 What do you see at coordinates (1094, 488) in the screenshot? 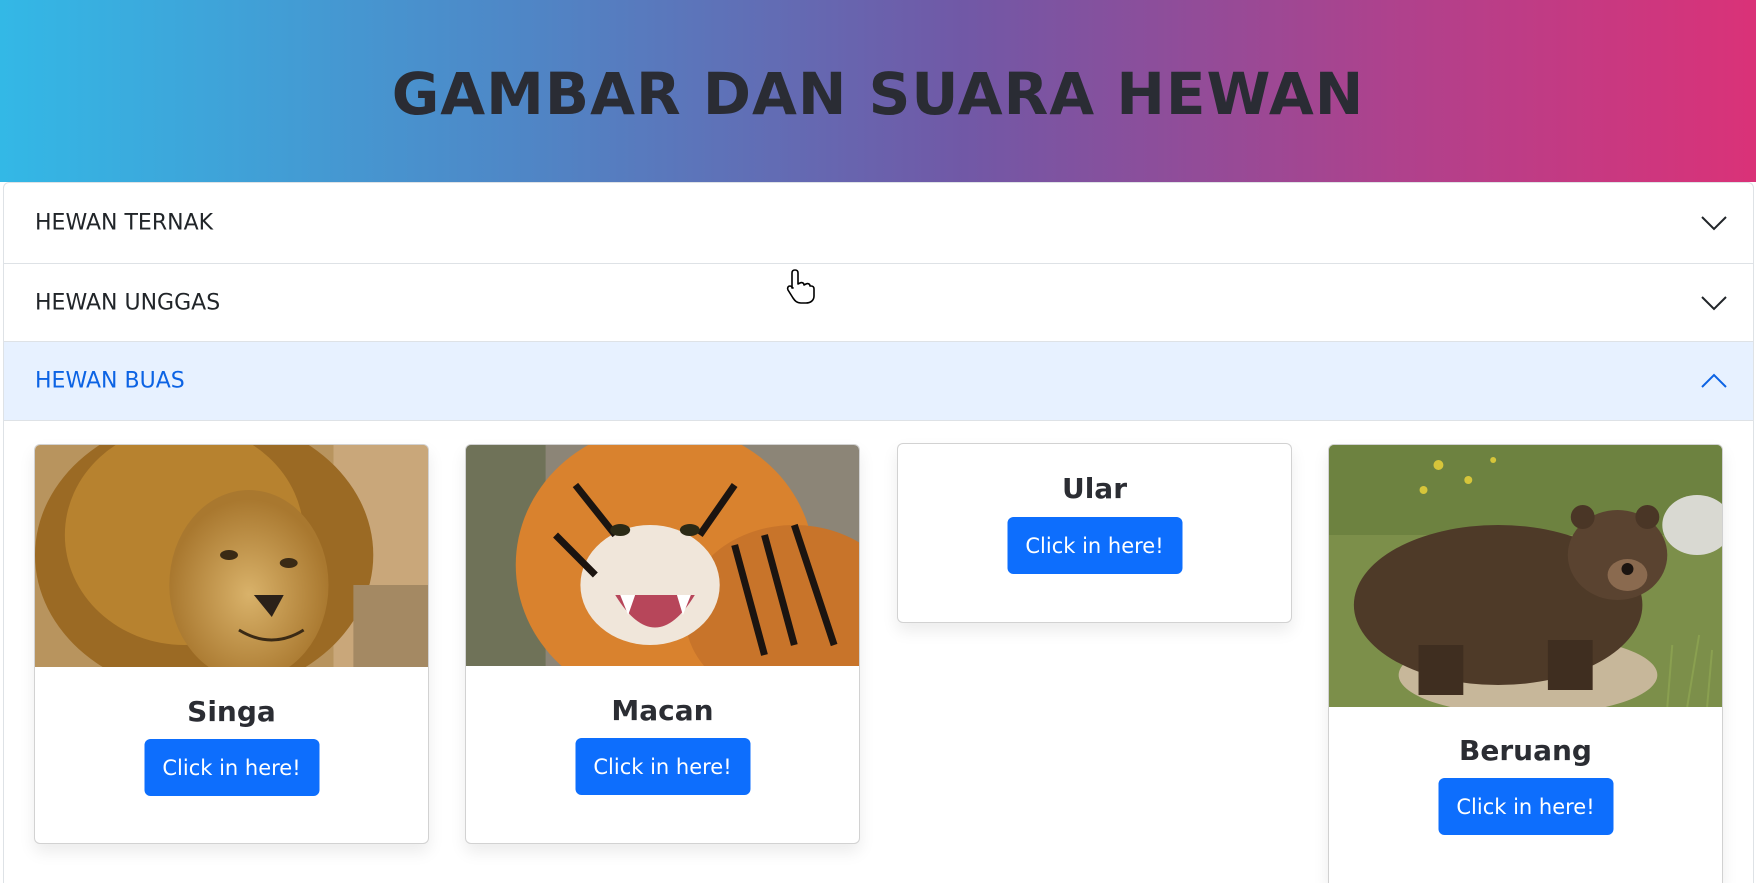
I see `animal-name: Ular` at bounding box center [1094, 488].